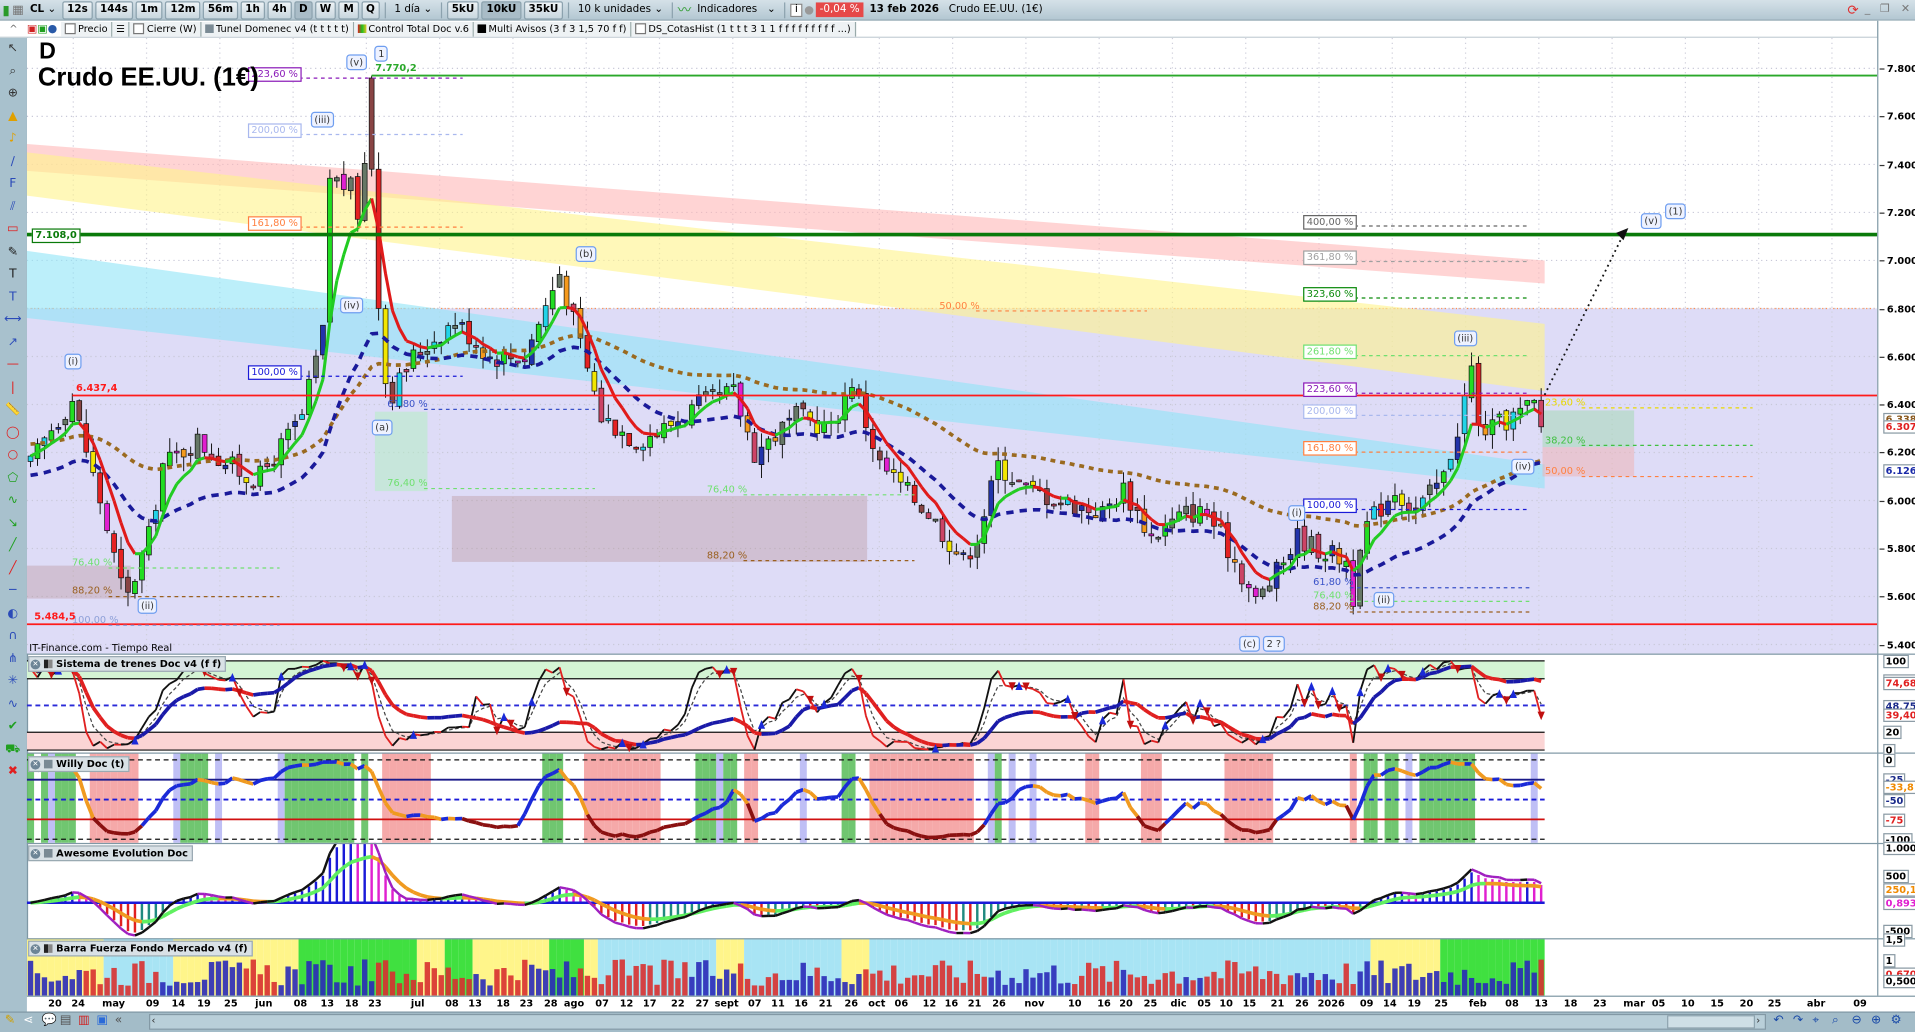 The height and width of the screenshot is (1032, 1915). Describe the element at coordinates (1899, 715) in the screenshot. I see `panel-axis-value: 39,402` at that location.